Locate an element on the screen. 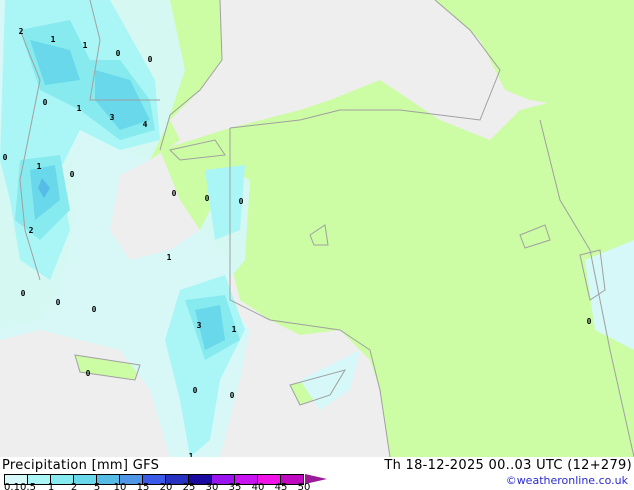  colorbar-tick-label: 25 is located at coordinates (189, 486).